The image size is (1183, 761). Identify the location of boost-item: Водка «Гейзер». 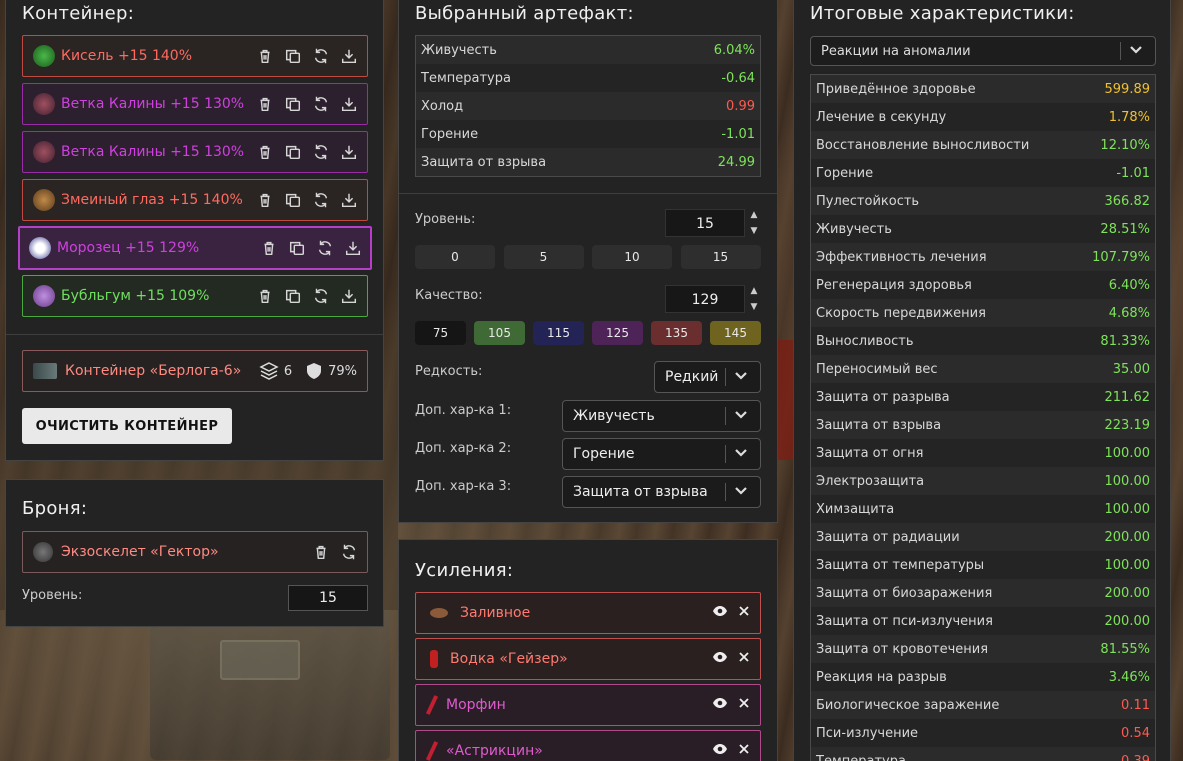
(588, 659).